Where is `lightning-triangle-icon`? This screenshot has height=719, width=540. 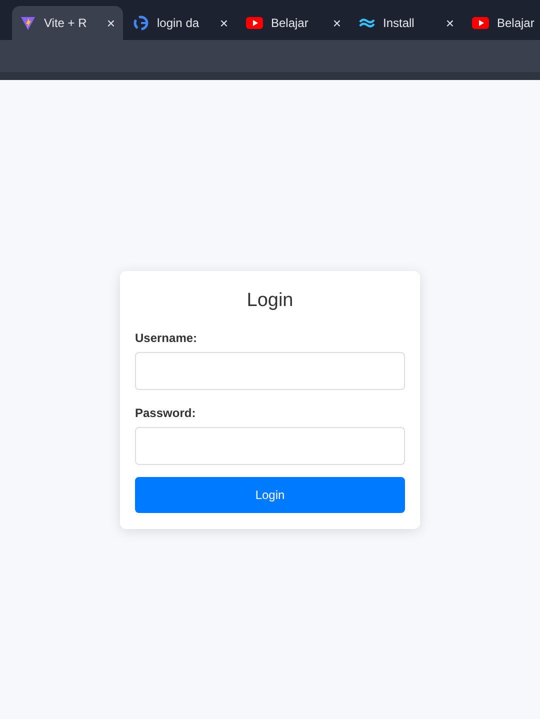
lightning-triangle-icon is located at coordinates (28, 23).